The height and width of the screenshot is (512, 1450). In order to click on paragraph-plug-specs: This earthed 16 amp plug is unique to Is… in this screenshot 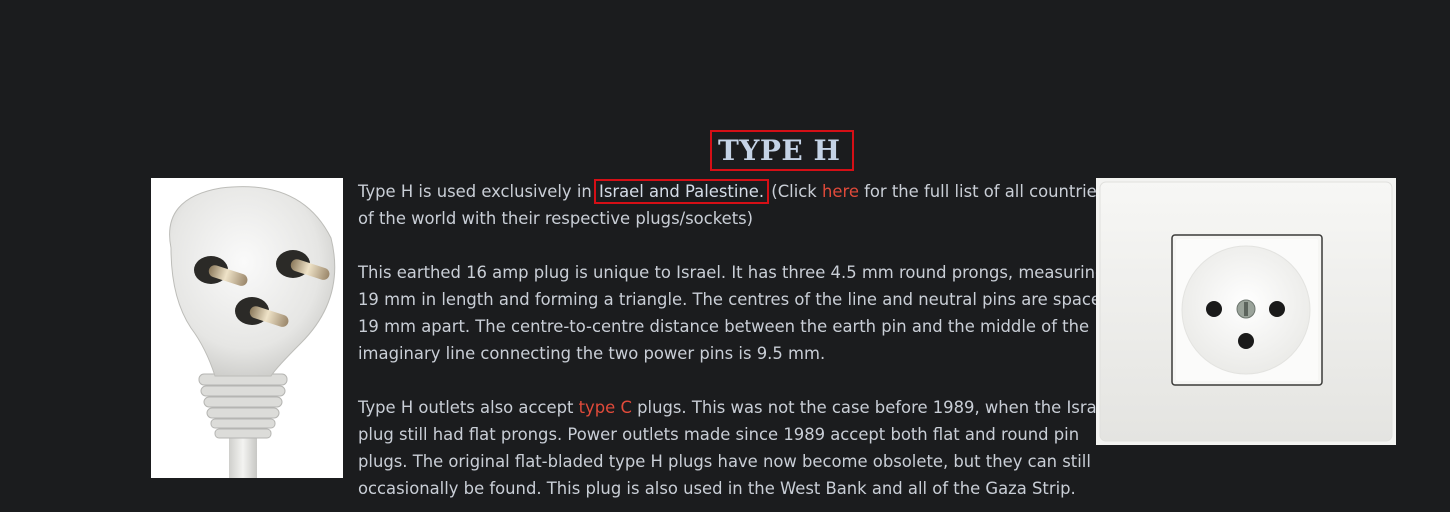, I will do `click(734, 313)`.